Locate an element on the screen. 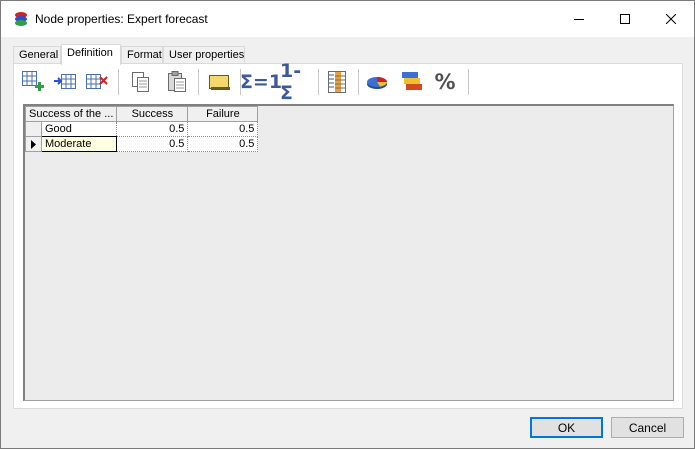 The image size is (695, 449). ruler-button is located at coordinates (337, 82).